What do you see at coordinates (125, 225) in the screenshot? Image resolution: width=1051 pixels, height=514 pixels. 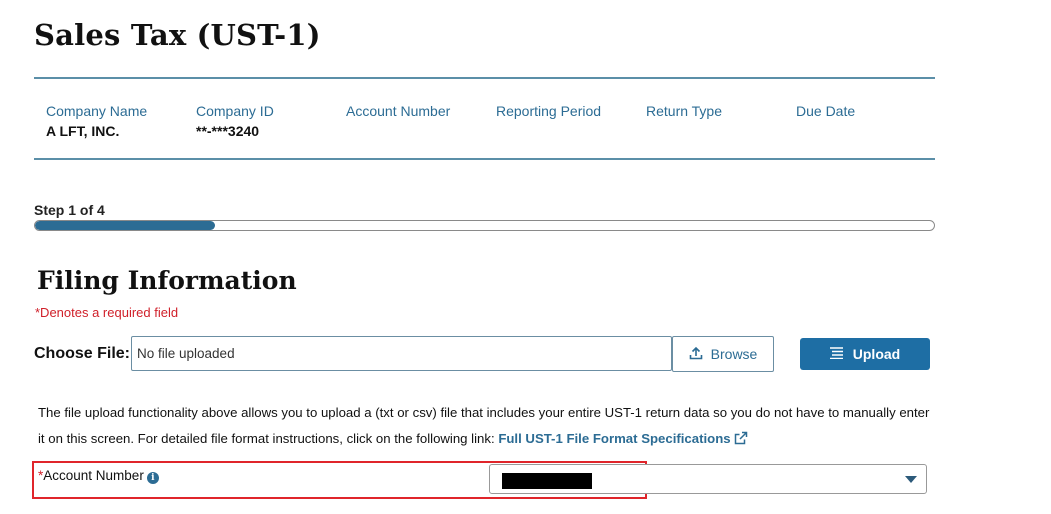 I see `progress-bar-fill` at bounding box center [125, 225].